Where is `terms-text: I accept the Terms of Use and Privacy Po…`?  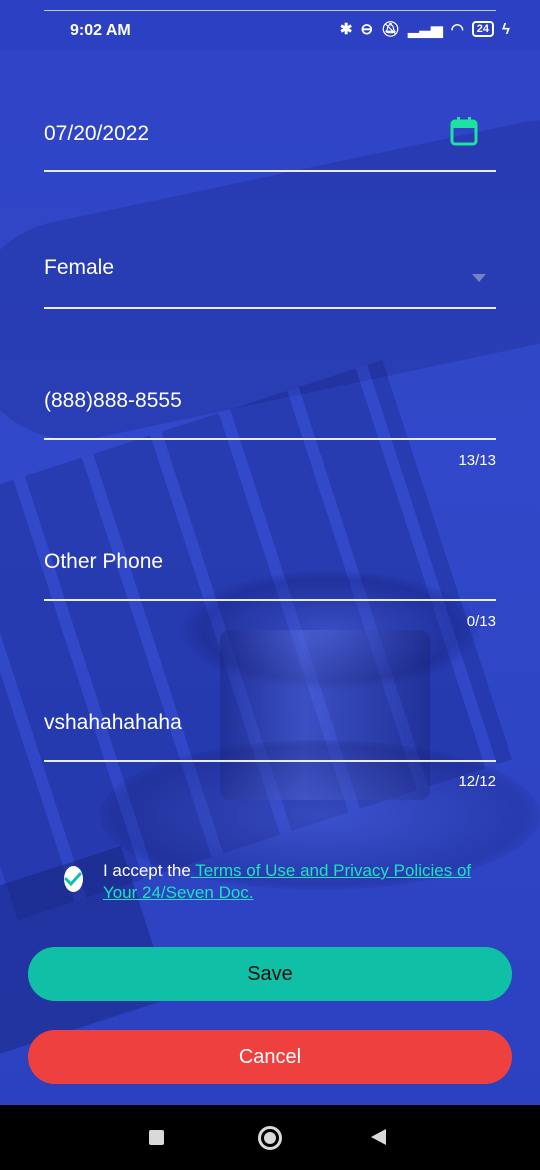
terms-text: I accept the Terms of Use and Privacy Po… is located at coordinates (293, 882).